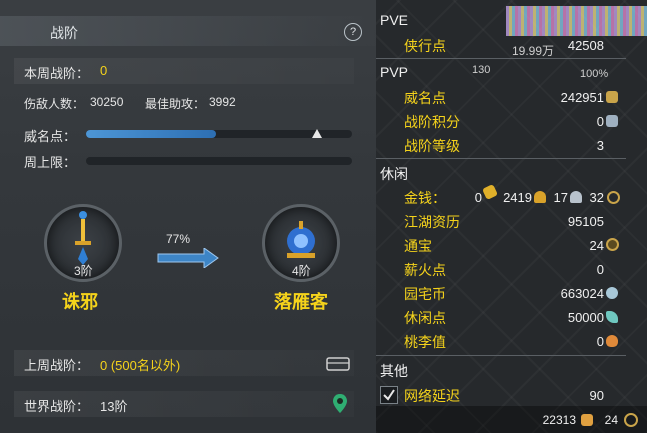 This screenshot has height=433, width=647. Describe the element at coordinates (596, 395) in the screenshot. I see `latency-value: 90` at that location.